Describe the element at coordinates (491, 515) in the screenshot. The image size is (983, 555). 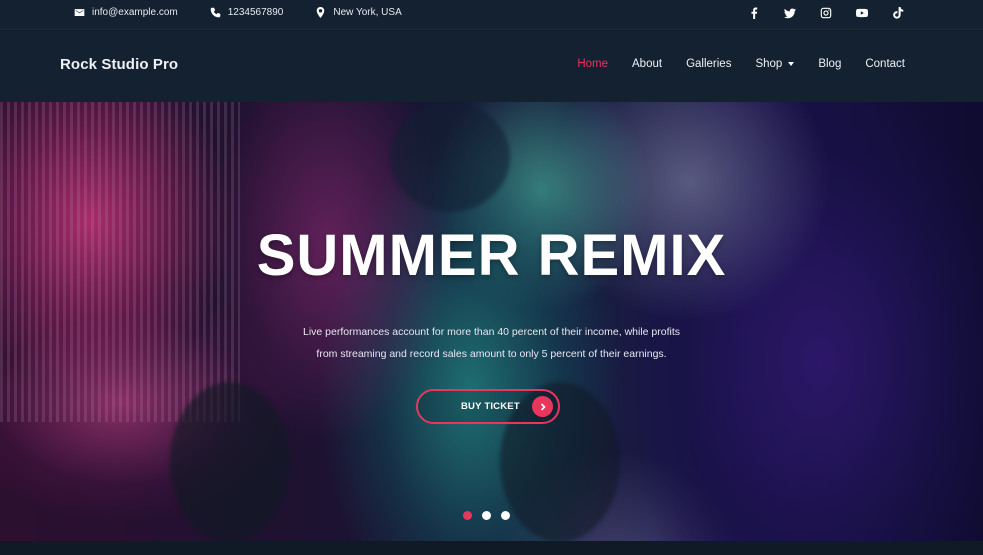
I see `slider-pagination` at that location.